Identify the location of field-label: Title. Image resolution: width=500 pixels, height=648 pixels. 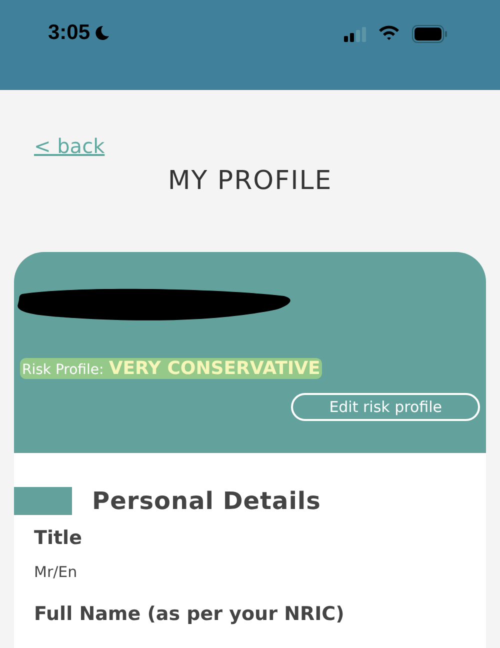
(58, 538).